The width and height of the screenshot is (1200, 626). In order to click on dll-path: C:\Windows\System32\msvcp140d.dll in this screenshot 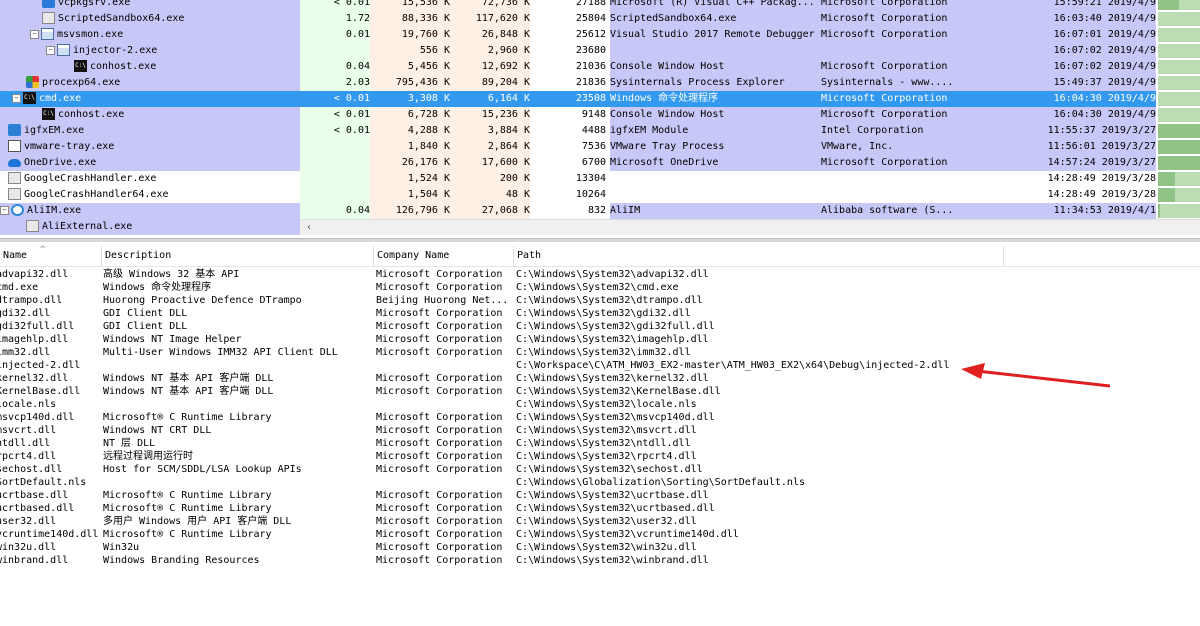, I will do `click(615, 417)`.